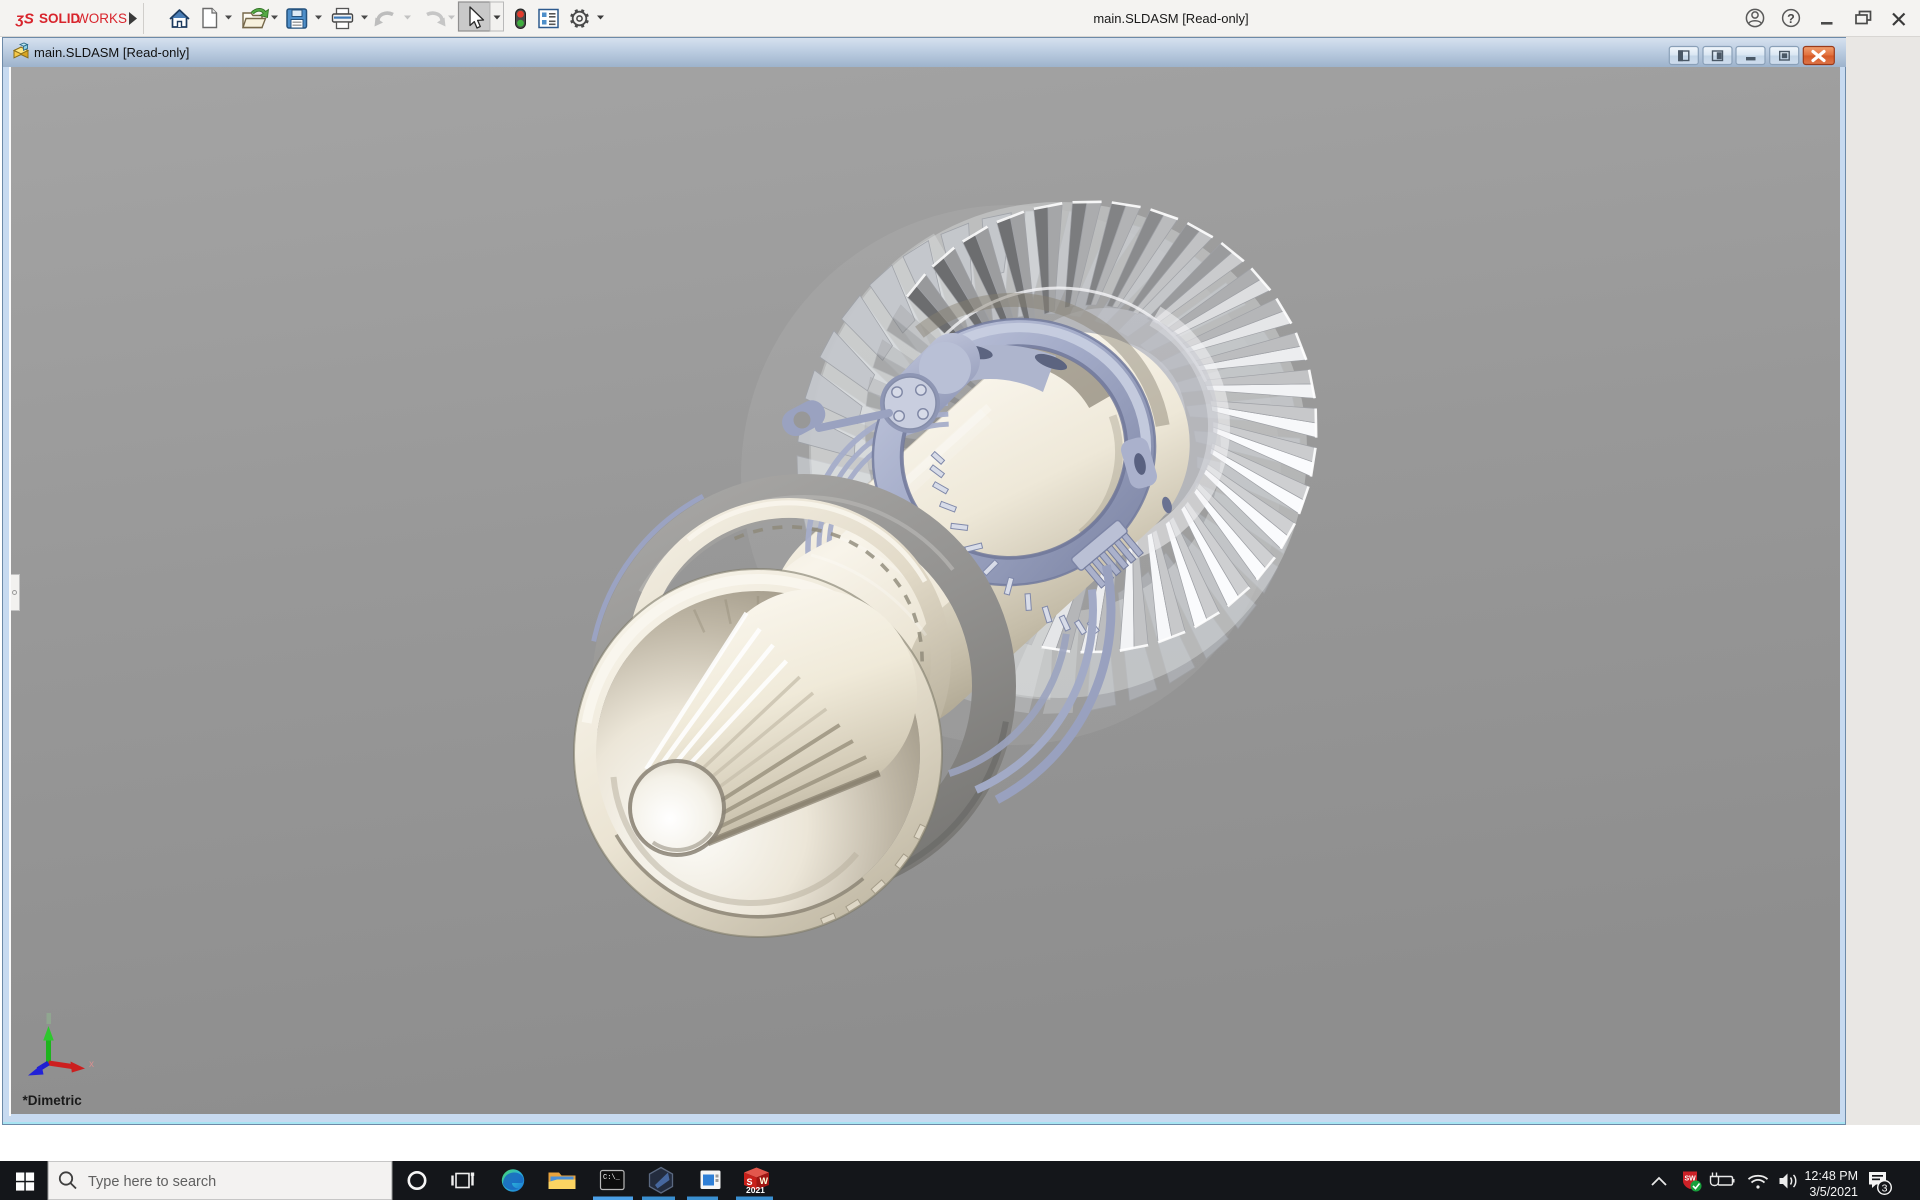  Describe the element at coordinates (1831, 1176) in the screenshot. I see `svg-text: 12:48 PM` at that location.